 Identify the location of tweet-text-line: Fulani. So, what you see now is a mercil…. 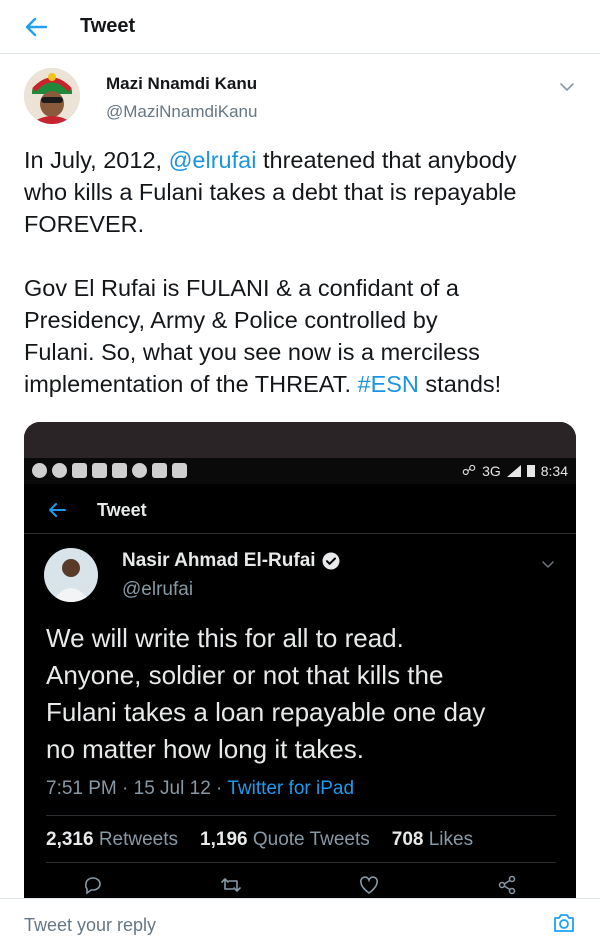
(300, 352).